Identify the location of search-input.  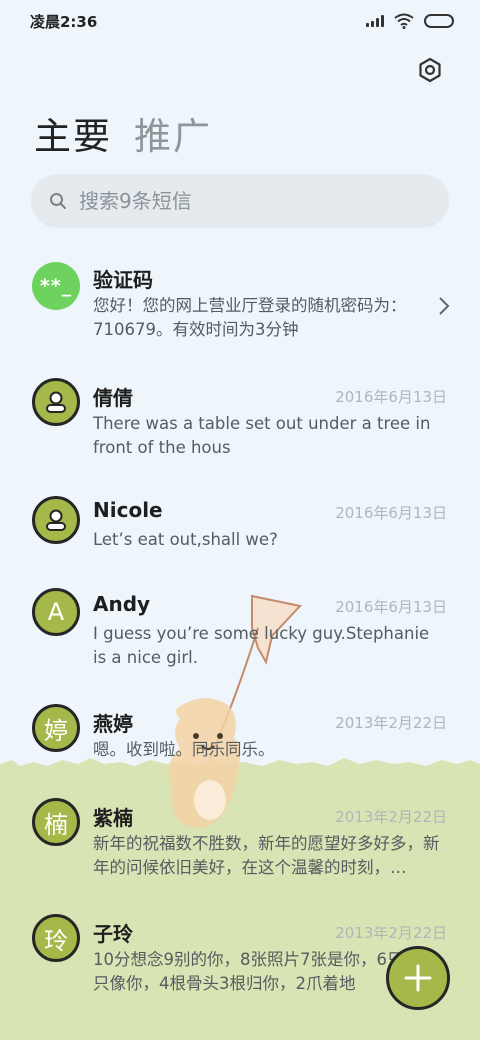
(249, 201).